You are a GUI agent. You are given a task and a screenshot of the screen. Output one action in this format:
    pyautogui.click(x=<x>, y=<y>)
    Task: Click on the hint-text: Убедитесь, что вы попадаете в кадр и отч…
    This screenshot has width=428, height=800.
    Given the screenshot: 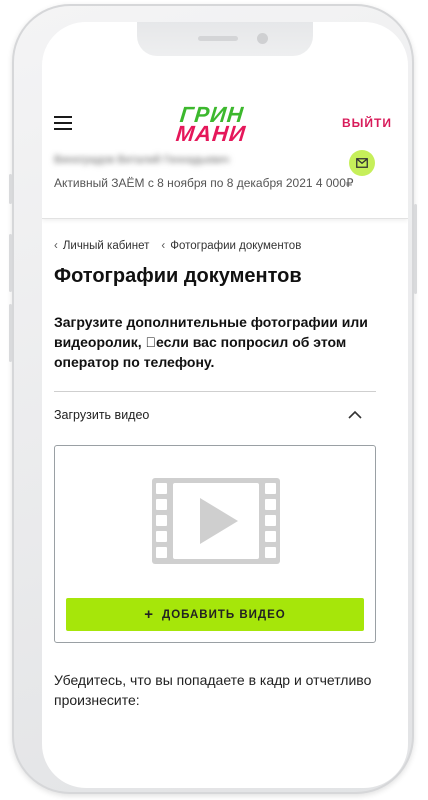 What is the action you would take?
    pyautogui.click(x=213, y=690)
    